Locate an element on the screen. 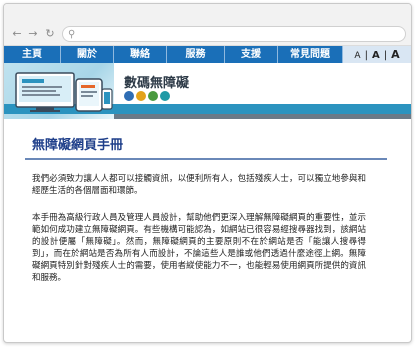 The height and width of the screenshot is (348, 416). menu-item-faq: 常見問題 is located at coordinates (310, 54).